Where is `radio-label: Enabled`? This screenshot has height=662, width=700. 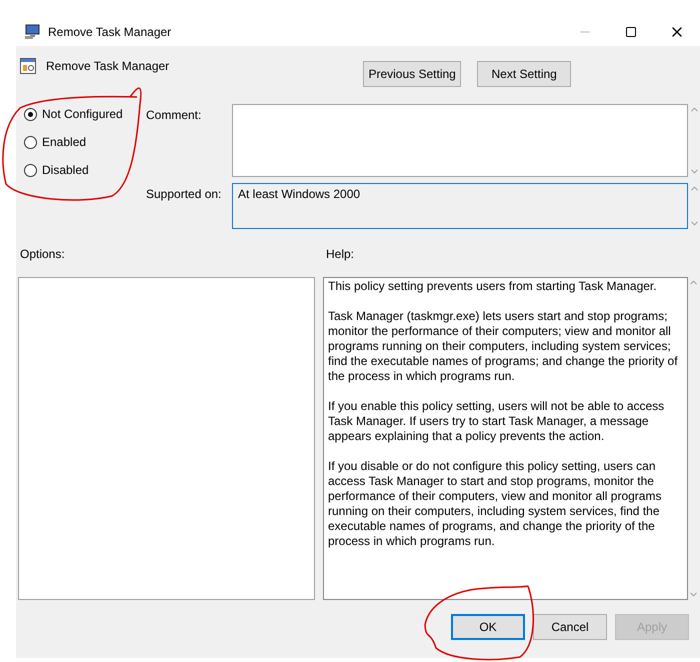 radio-label: Enabled is located at coordinates (64, 142).